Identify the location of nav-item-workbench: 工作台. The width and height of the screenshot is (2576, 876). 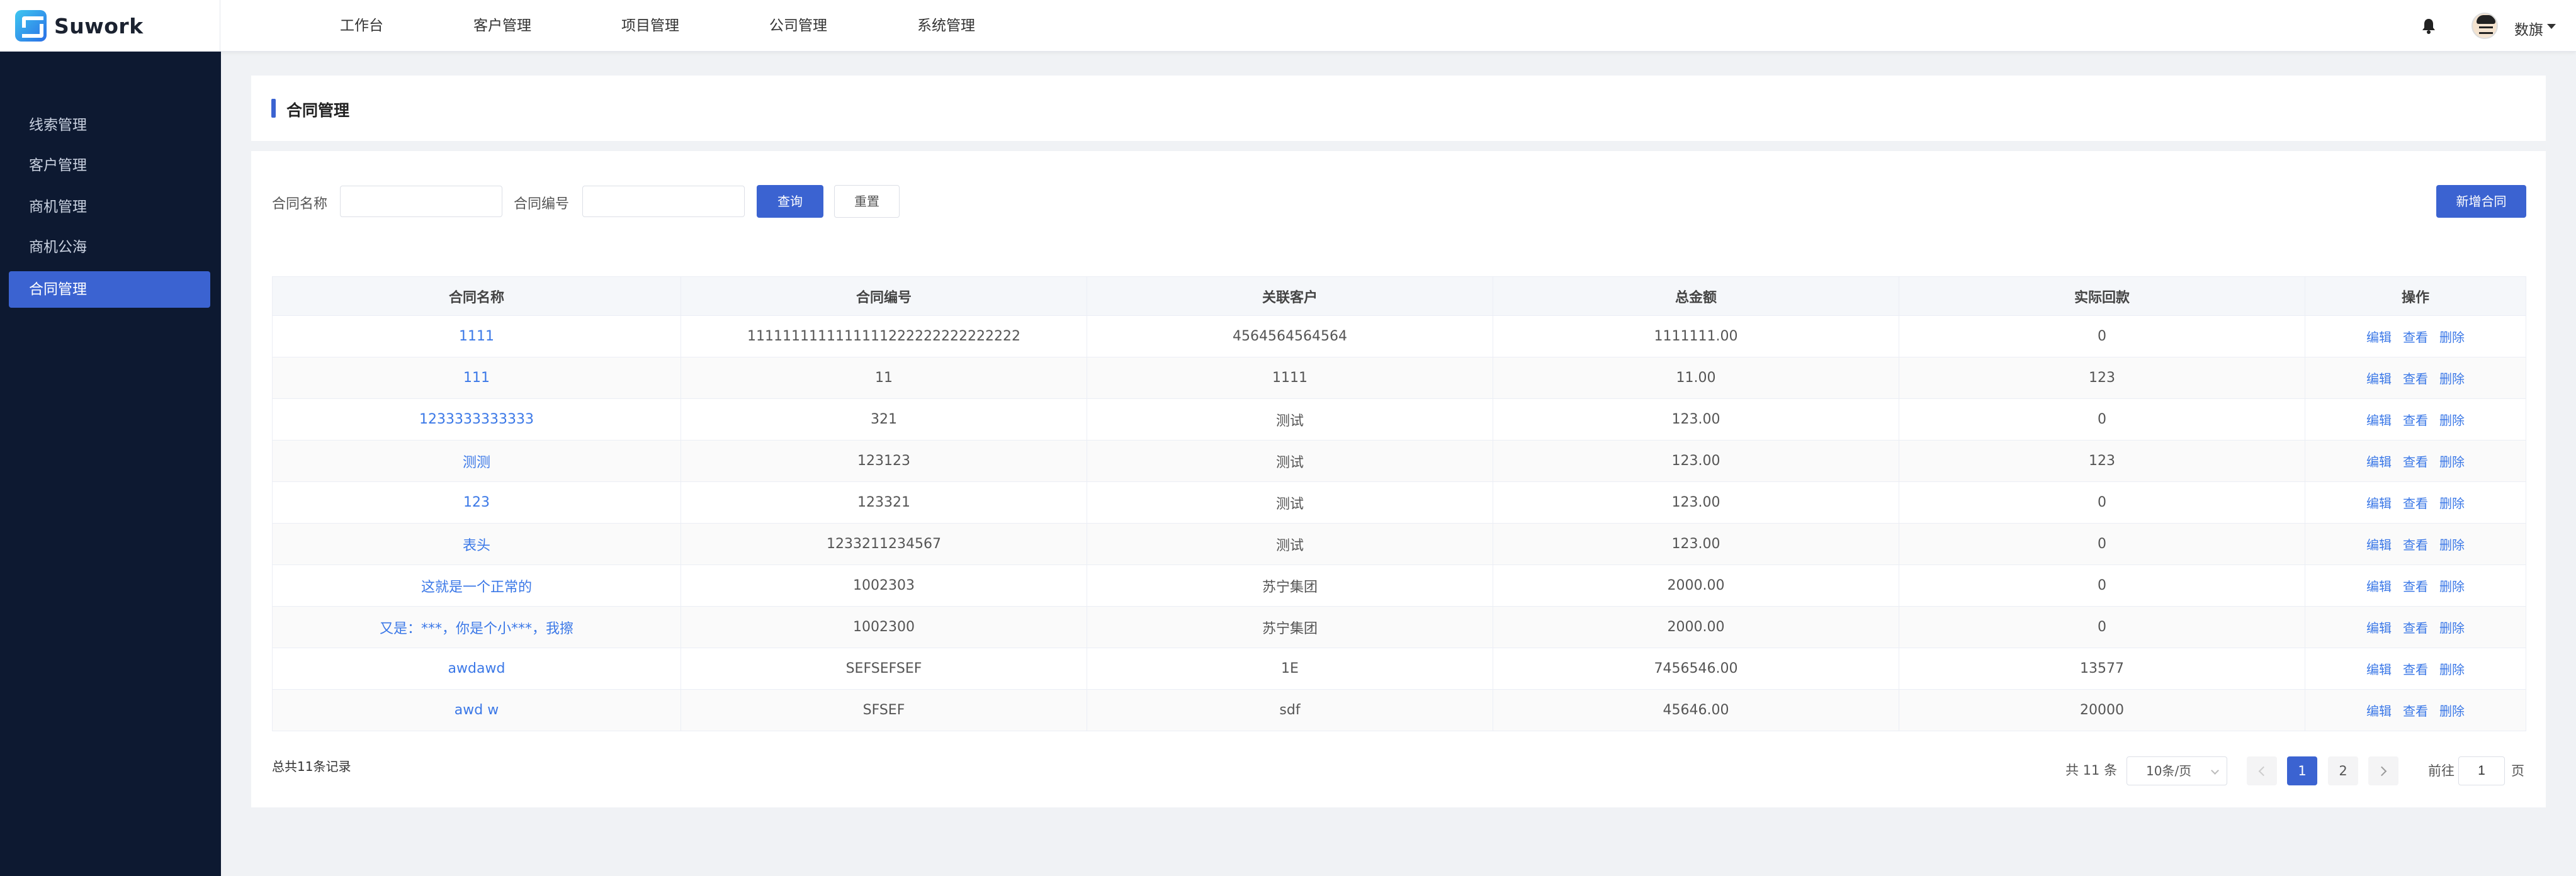
(361, 26).